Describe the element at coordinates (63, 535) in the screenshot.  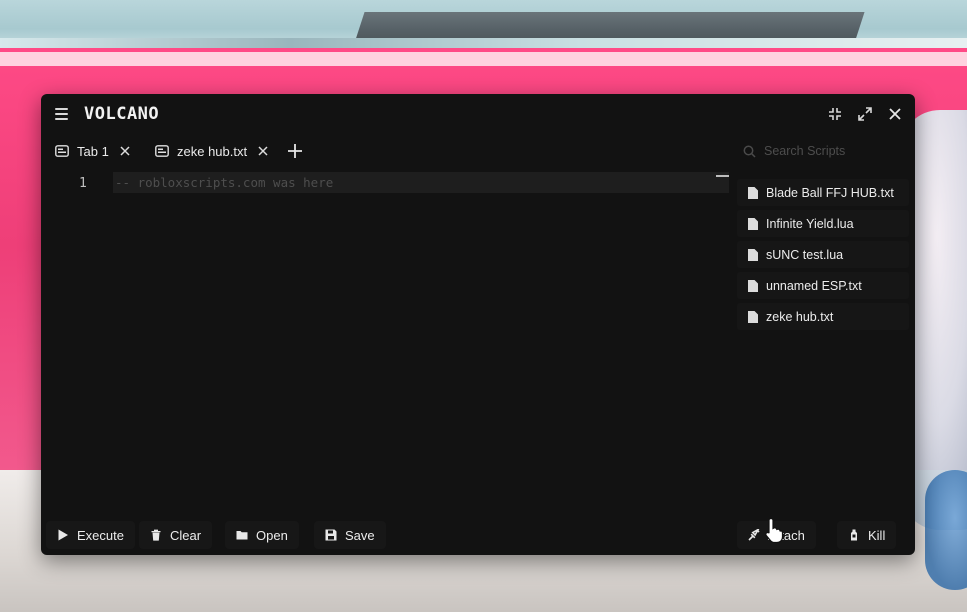
I see `play-icon` at that location.